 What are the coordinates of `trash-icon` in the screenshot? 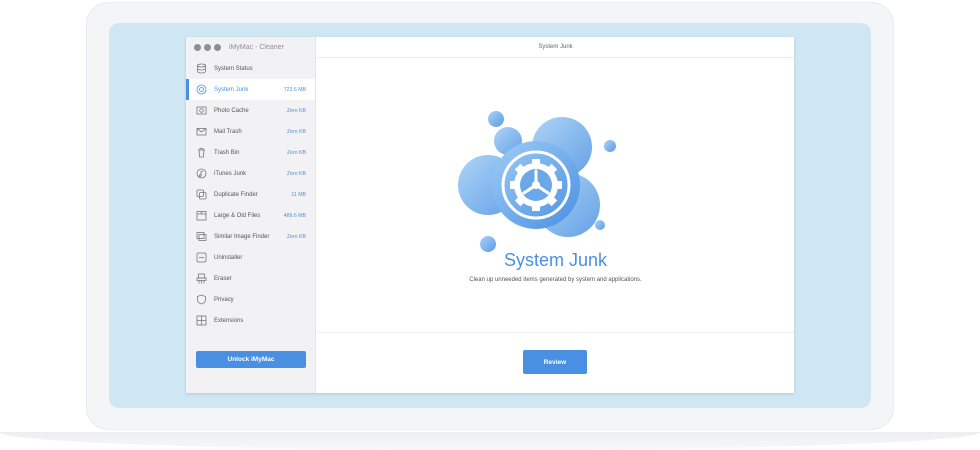 It's located at (201, 152).